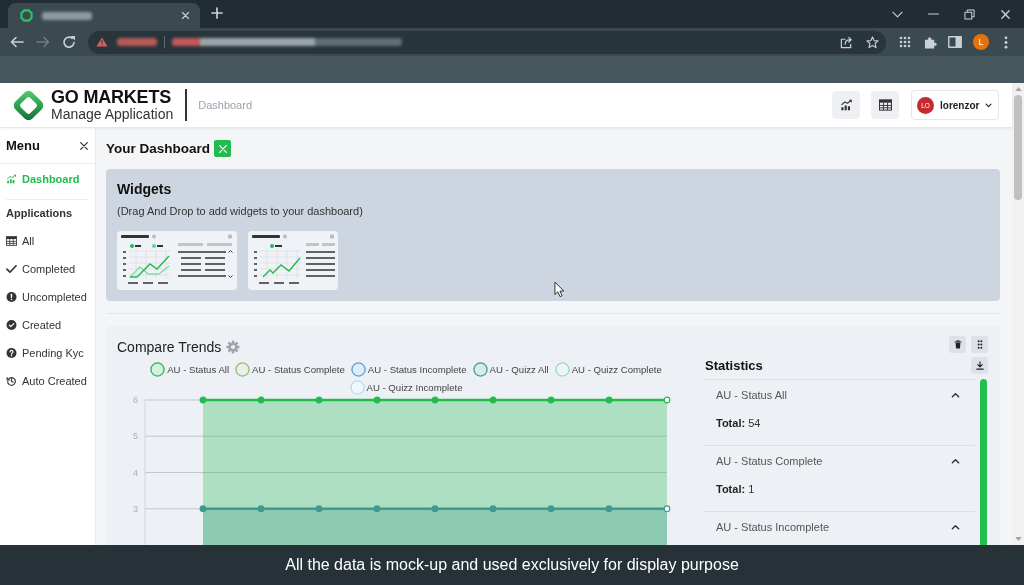  What do you see at coordinates (736, 489) in the screenshot?
I see `statistic-total: Total: 1` at bounding box center [736, 489].